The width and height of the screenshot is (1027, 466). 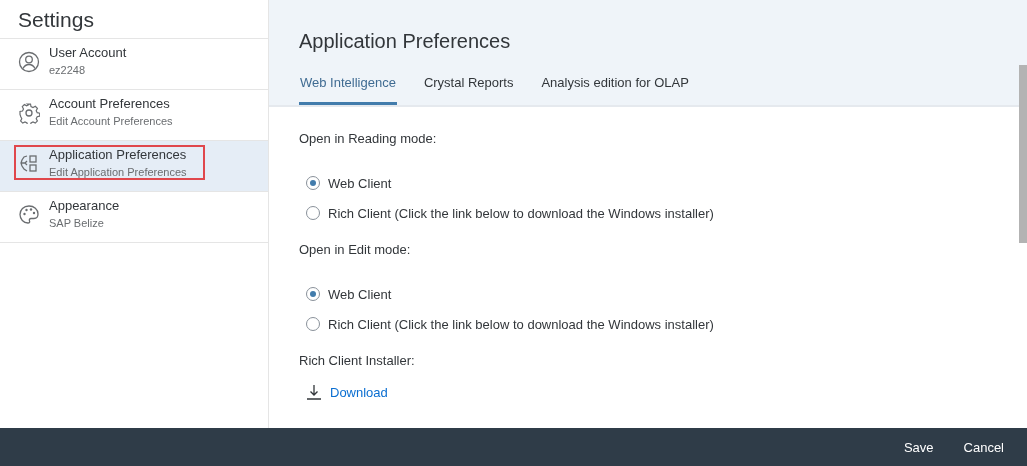 I want to click on group-label: Open in Reading mode:, so click(x=368, y=138).